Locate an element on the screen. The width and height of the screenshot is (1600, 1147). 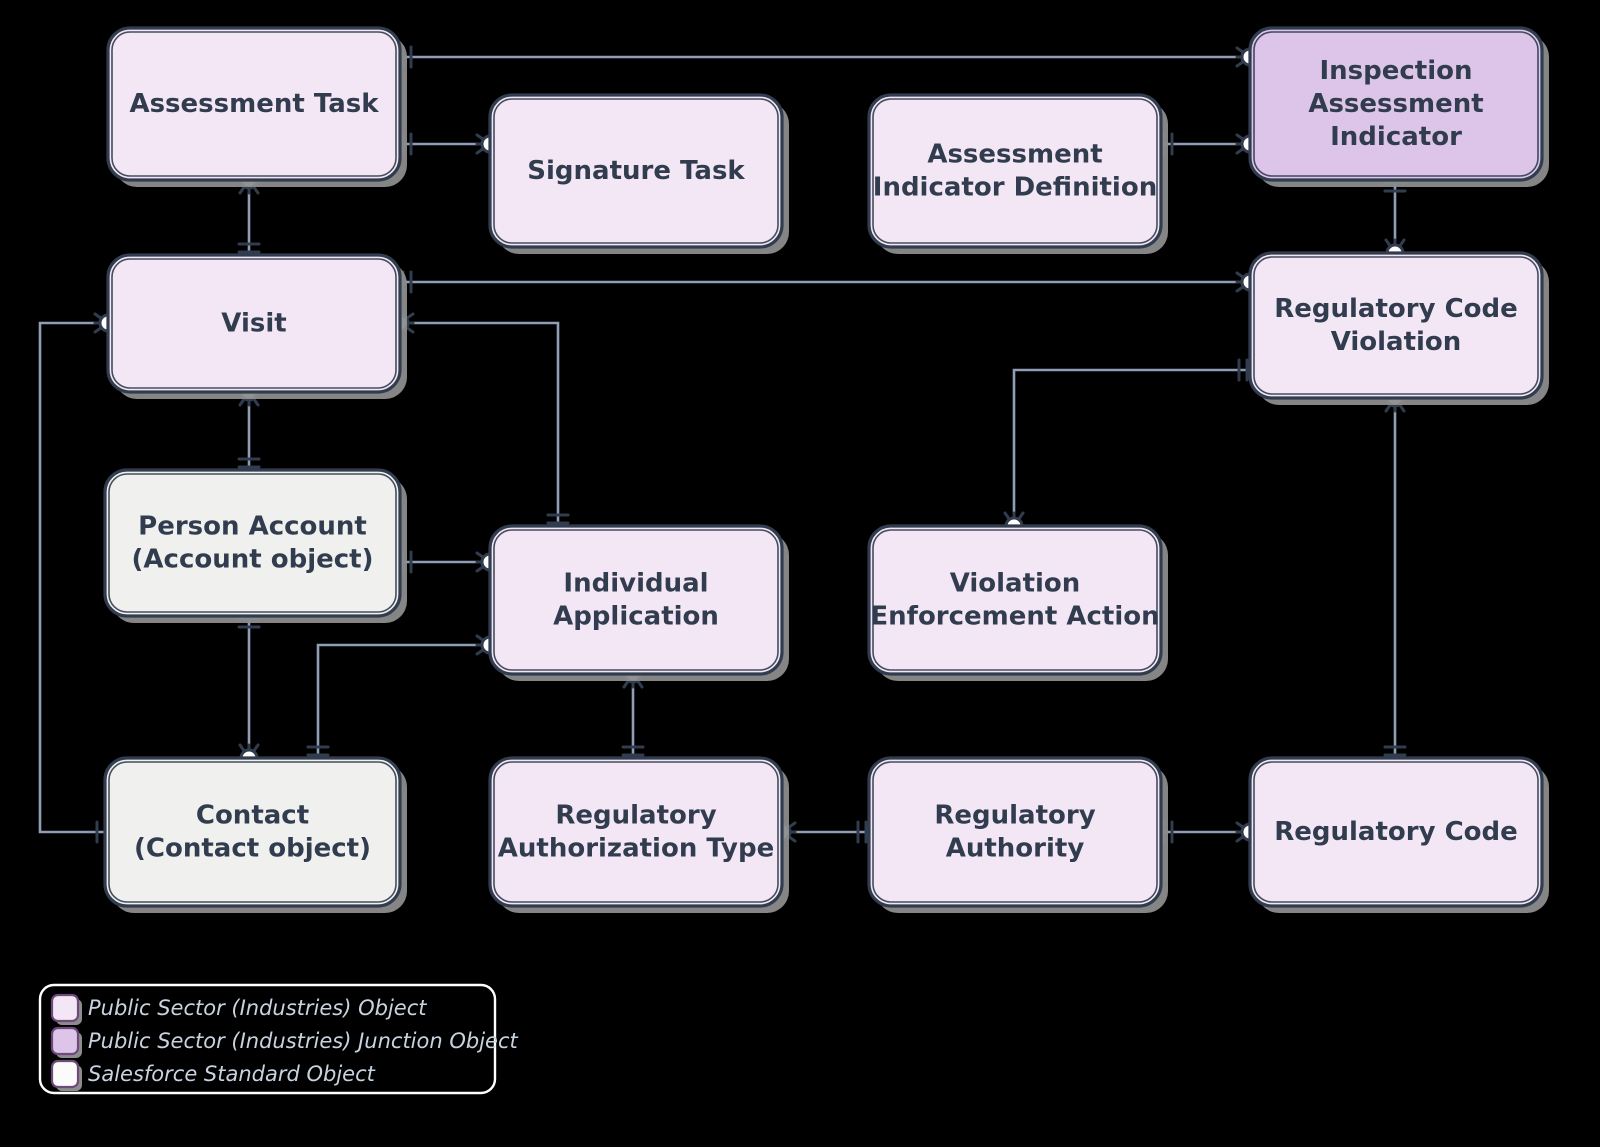
entity-signature-task: Signature Task is located at coordinates (638, 173).